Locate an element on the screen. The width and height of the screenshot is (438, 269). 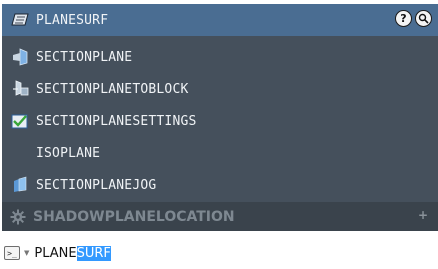
suggestion-label: SECTIONPLANESETTINGS is located at coordinates (116, 121).